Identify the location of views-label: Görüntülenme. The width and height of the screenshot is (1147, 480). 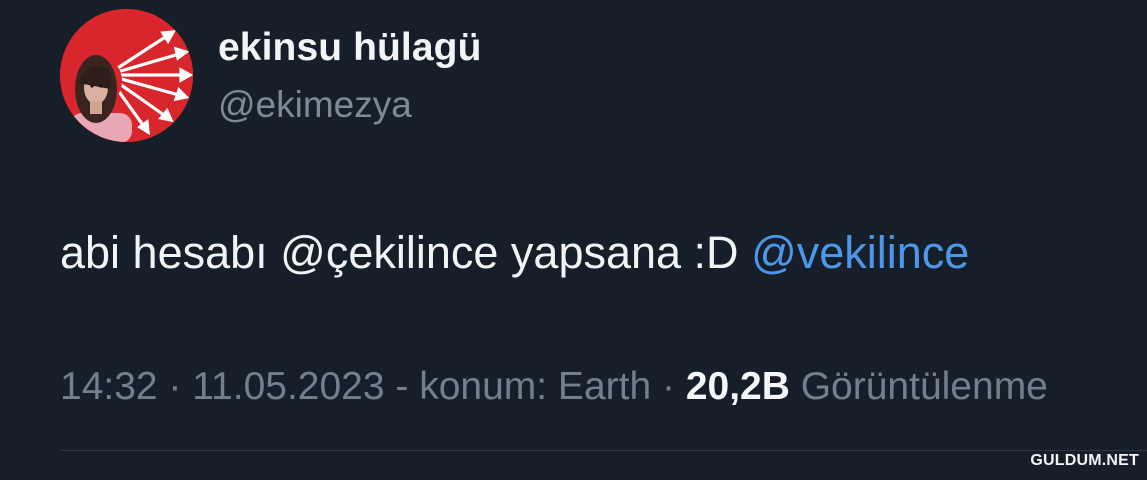
(918, 386).